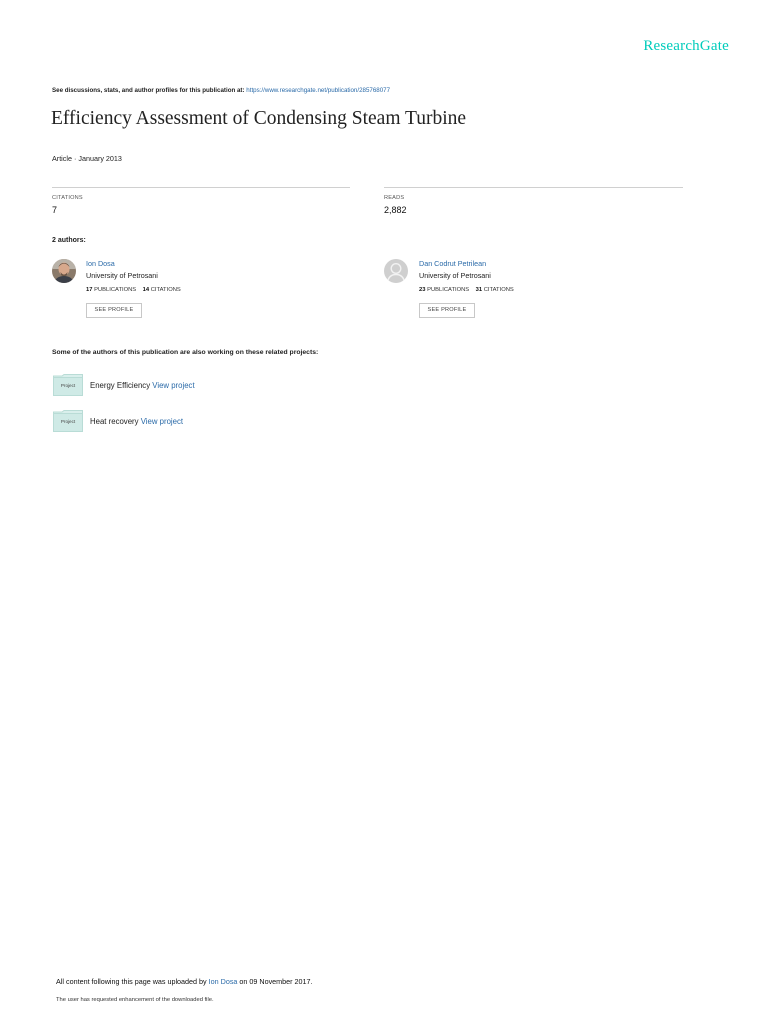 This screenshot has height=1024, width=768. I want to click on project-item: Energy Efficiency View project, so click(142, 385).